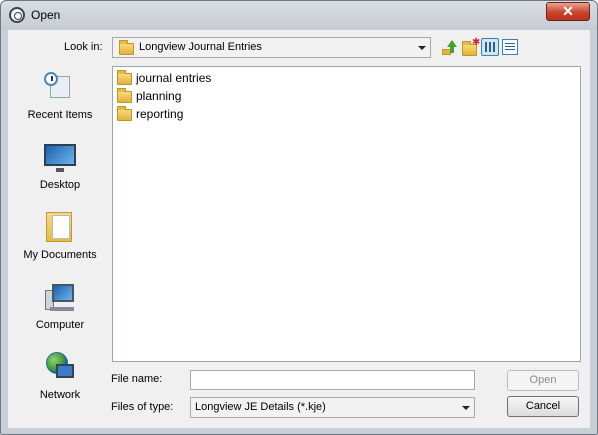  What do you see at coordinates (450, 47) in the screenshot?
I see `up-one-level-icon` at bounding box center [450, 47].